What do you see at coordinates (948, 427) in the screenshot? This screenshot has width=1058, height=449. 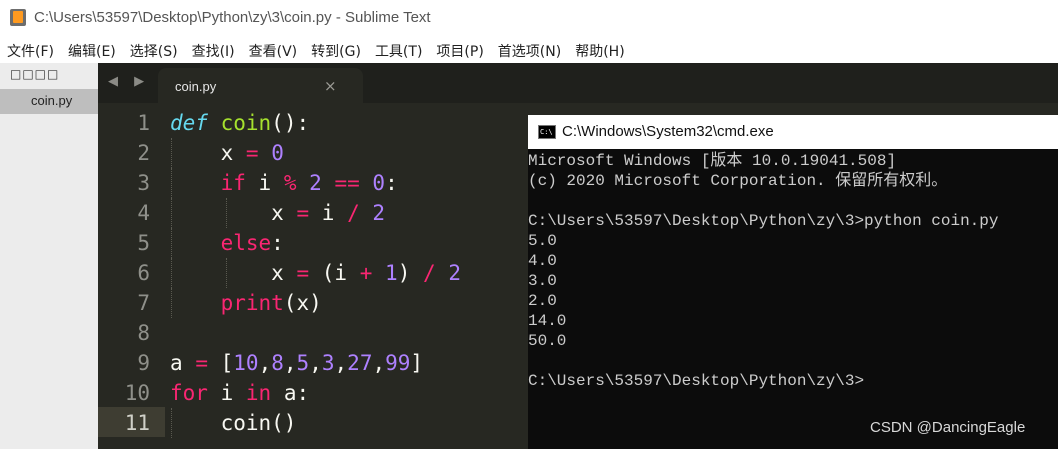 I see `watermark: CSDN @DancingEagle` at bounding box center [948, 427].